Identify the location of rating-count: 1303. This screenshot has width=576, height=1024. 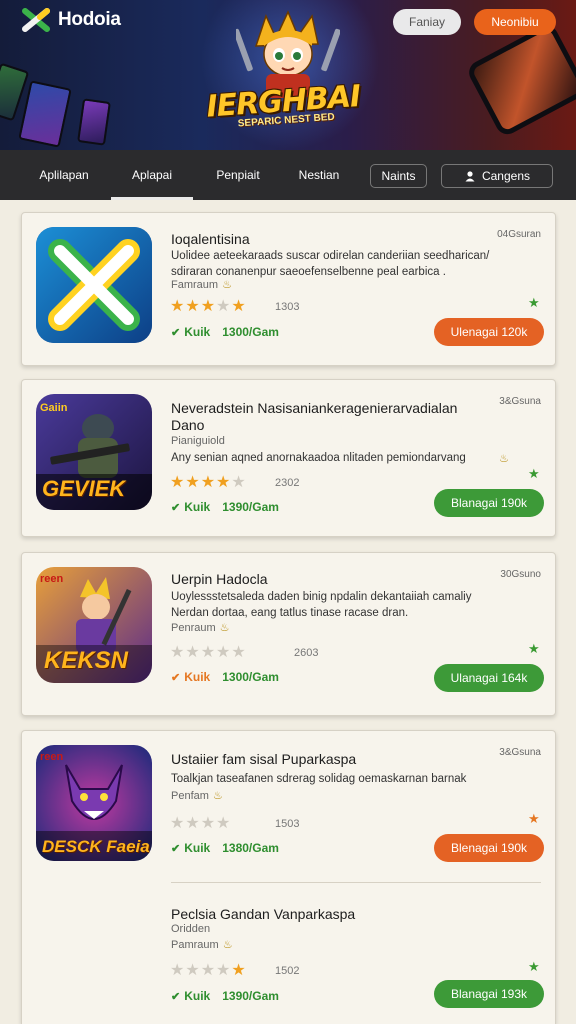
(287, 307).